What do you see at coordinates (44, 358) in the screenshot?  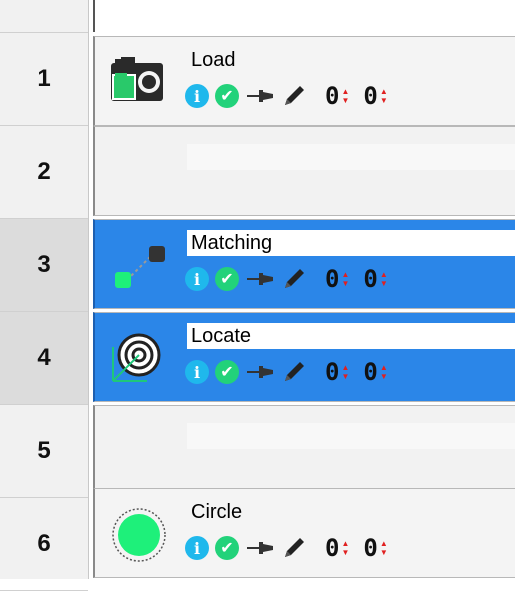 I see `row-number-4: 4` at bounding box center [44, 358].